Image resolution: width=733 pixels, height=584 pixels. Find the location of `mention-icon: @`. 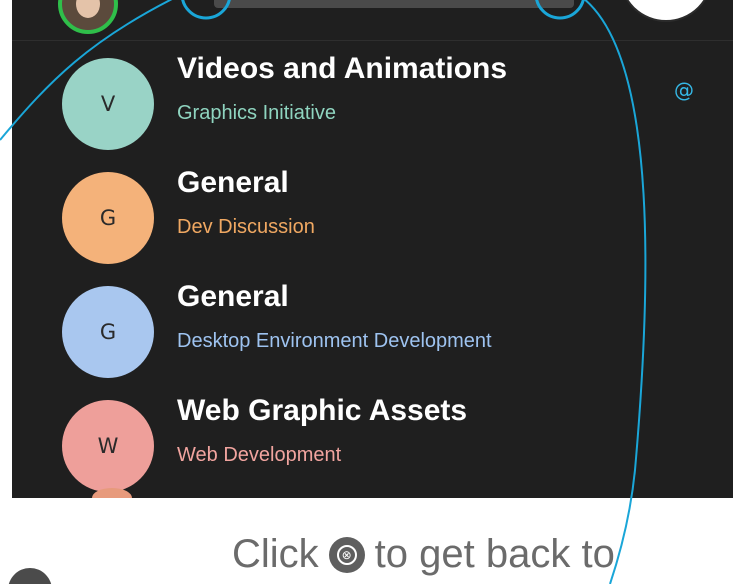

mention-icon: @ is located at coordinates (684, 90).